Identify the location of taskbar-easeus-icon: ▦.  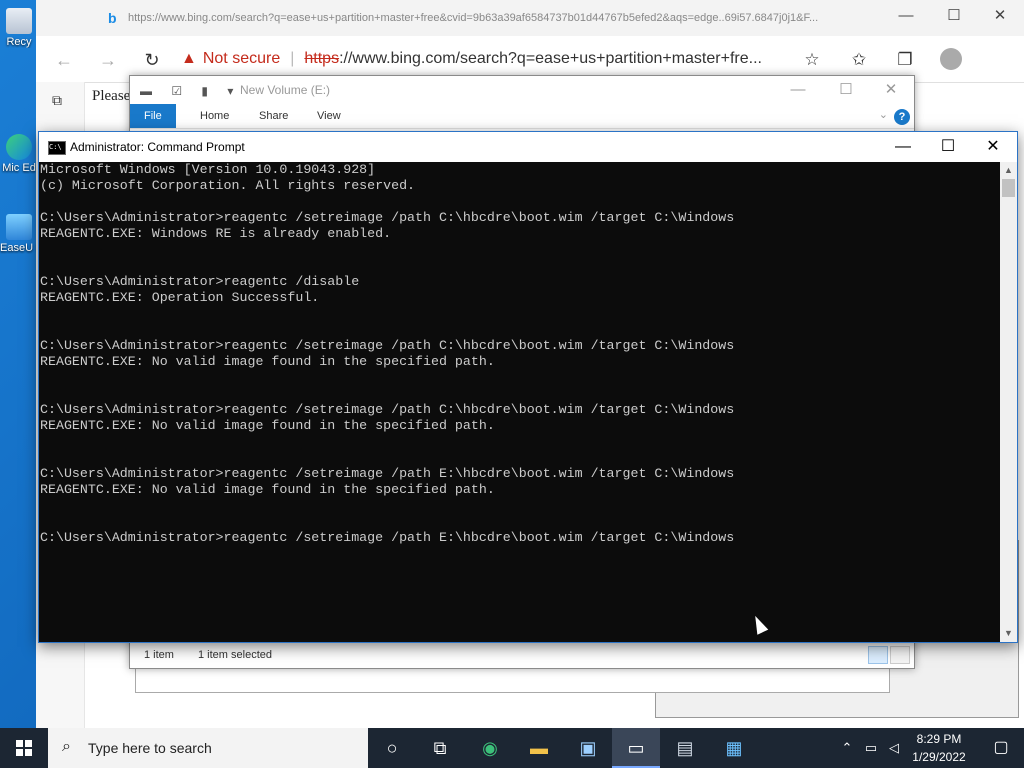
(734, 748).